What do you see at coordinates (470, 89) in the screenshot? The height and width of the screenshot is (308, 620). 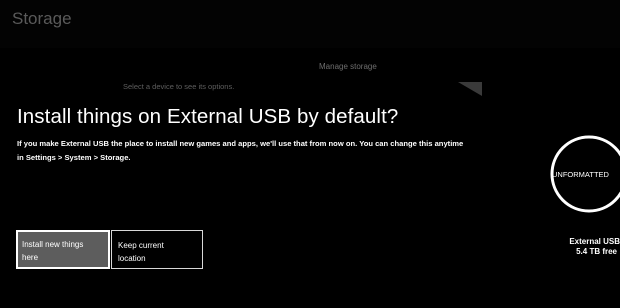 I see `device-tile-corner-icon` at bounding box center [470, 89].